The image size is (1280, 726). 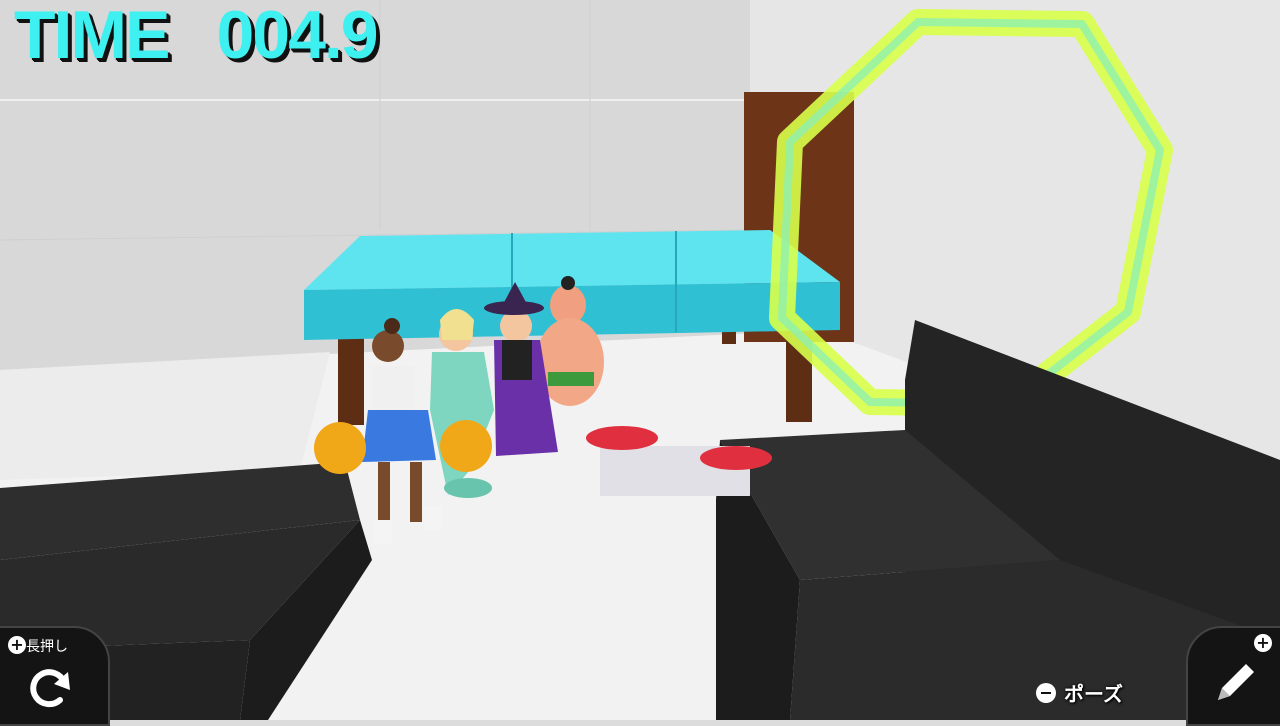 I want to click on table-leg, so click(x=351, y=380).